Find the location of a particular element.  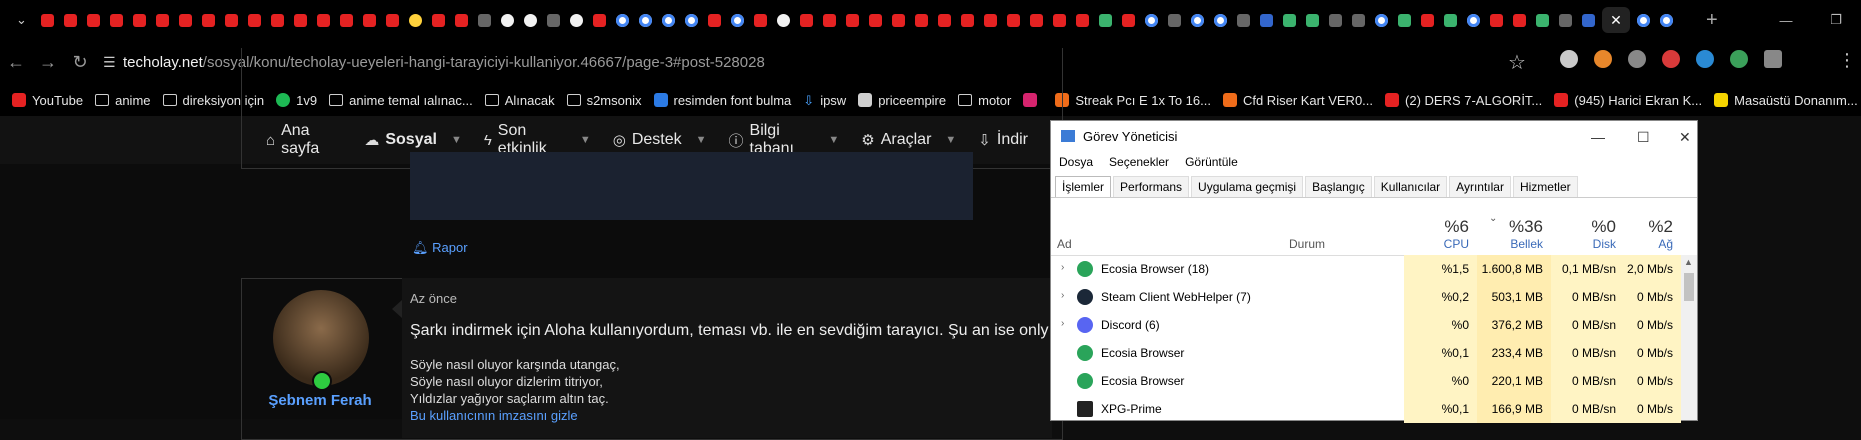

tm-maximize-button: ☐ is located at coordinates (1643, 137).